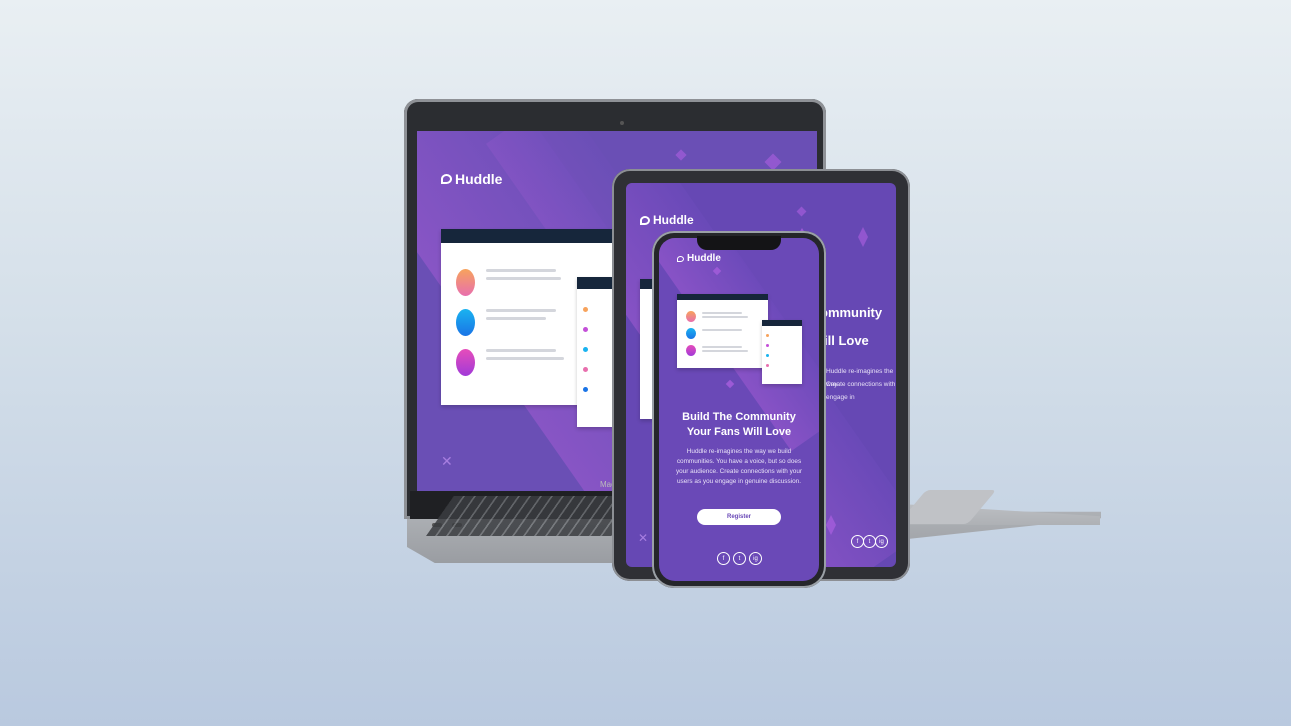 Image resolution: width=1291 pixels, height=726 pixels. Describe the element at coordinates (846, 340) in the screenshot. I see `tablet-headline-2: ill Love` at that location.